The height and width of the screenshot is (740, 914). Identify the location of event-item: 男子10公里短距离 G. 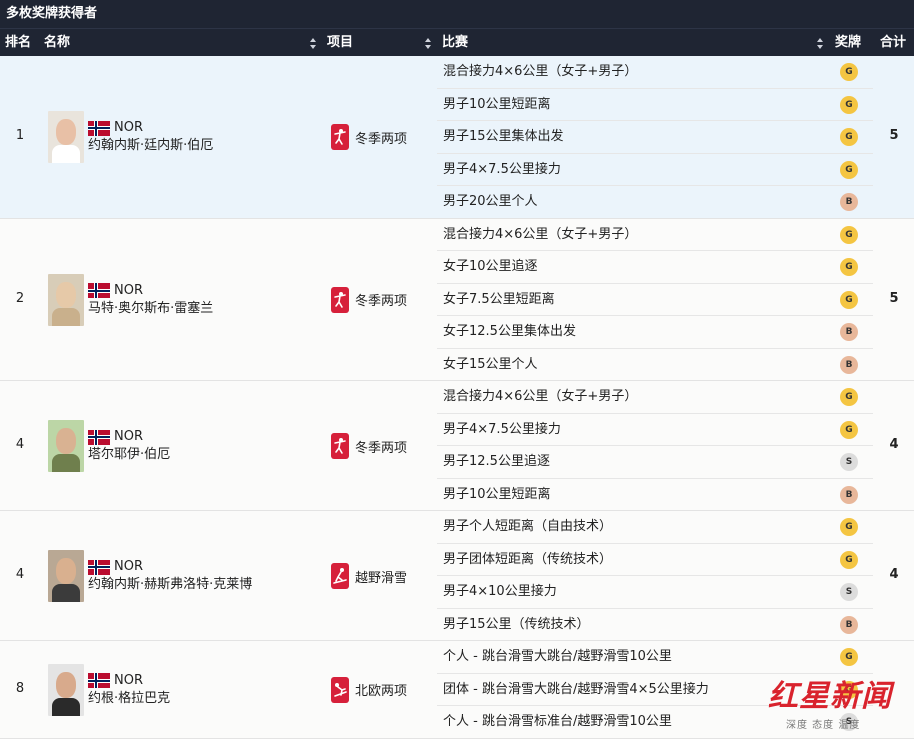
(655, 105).